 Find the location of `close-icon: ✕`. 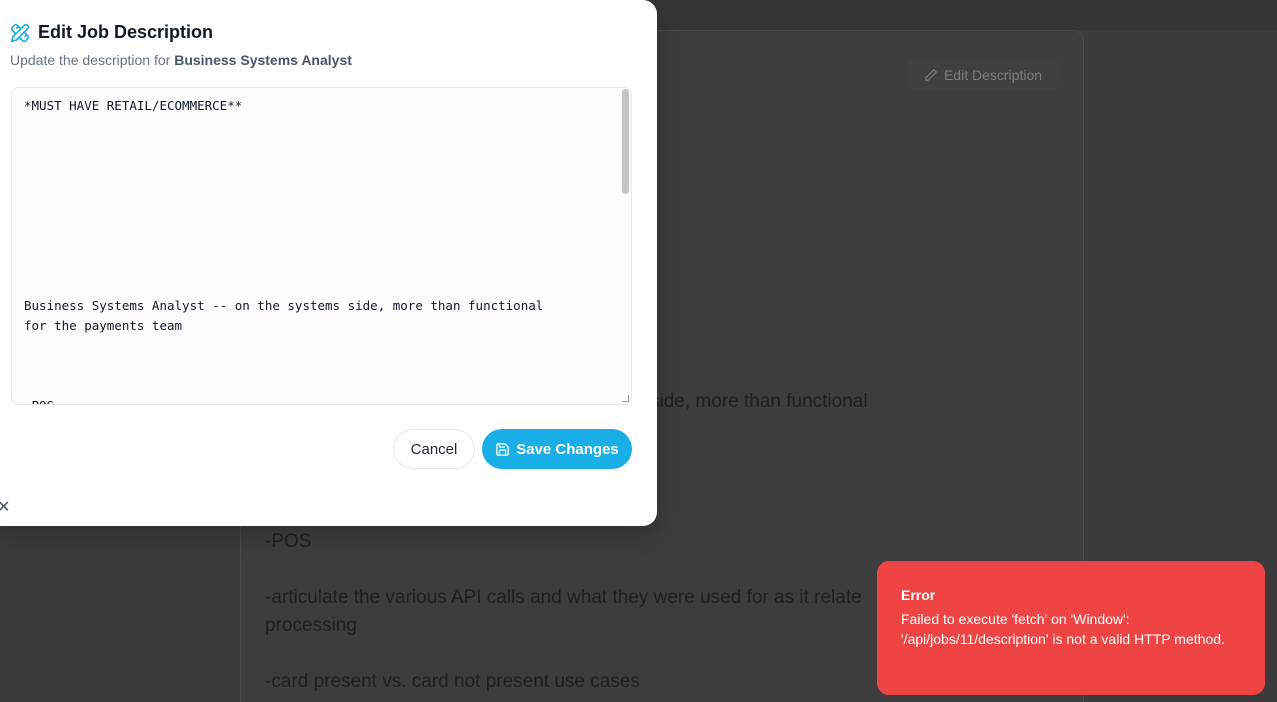

close-icon: ✕ is located at coordinates (6, 508).